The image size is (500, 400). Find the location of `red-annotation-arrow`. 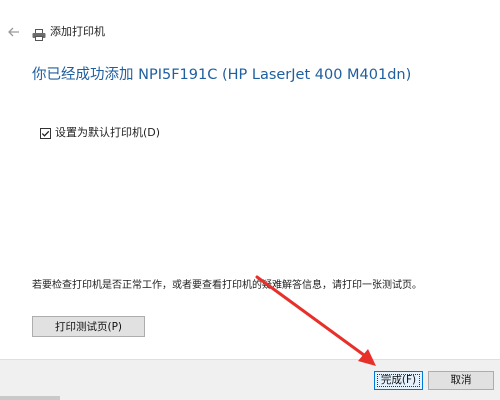

red-annotation-arrow is located at coordinates (315, 320).